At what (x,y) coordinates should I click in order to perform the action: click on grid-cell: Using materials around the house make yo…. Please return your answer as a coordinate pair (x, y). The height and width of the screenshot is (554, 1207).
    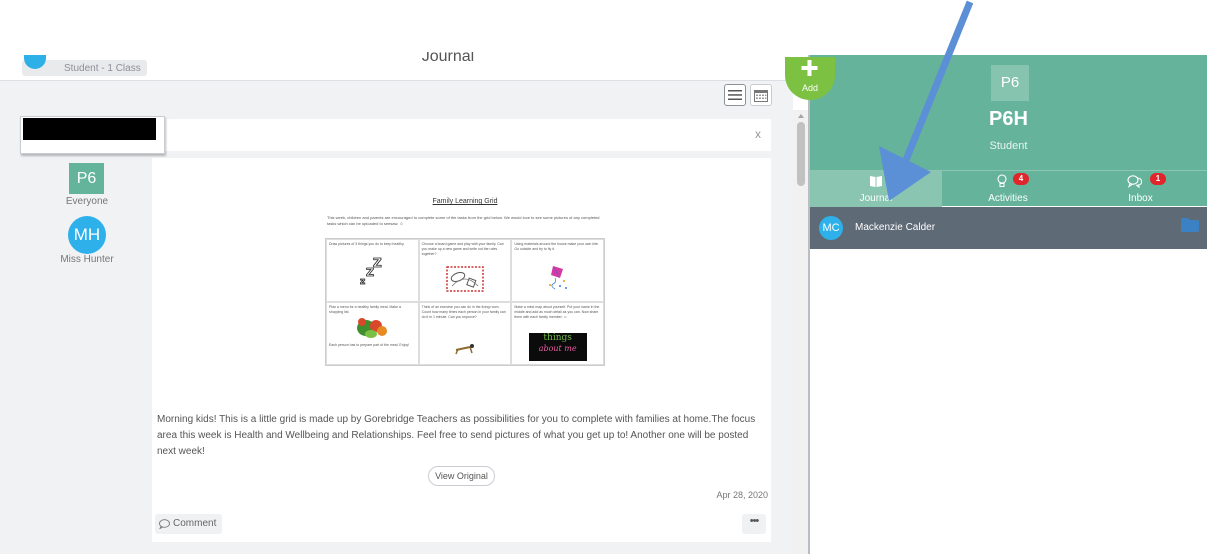
    Looking at the image, I should click on (557, 270).